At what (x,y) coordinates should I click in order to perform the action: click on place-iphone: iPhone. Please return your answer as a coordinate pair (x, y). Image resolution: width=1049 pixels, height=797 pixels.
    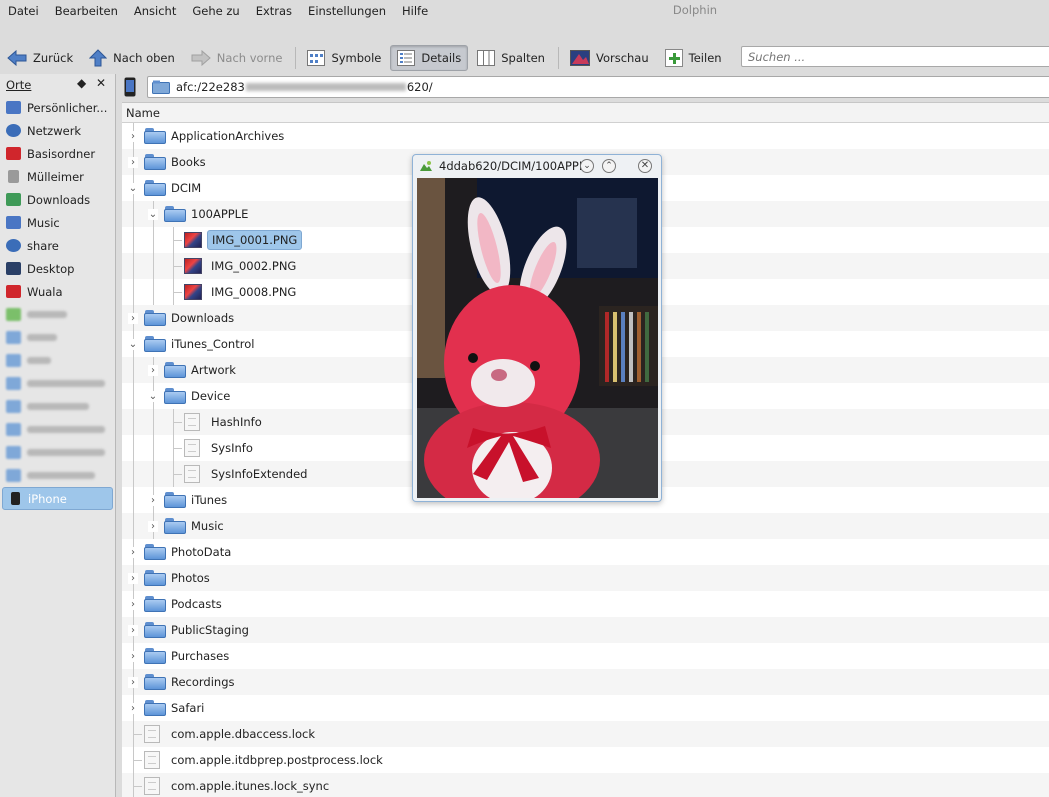
    Looking at the image, I should click on (57, 498).